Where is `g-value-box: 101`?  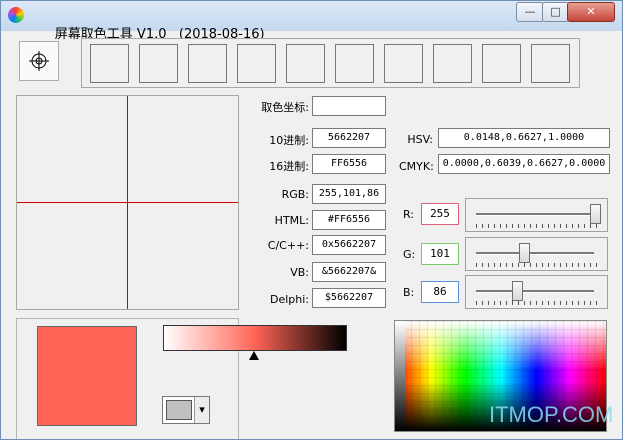 g-value-box: 101 is located at coordinates (440, 254).